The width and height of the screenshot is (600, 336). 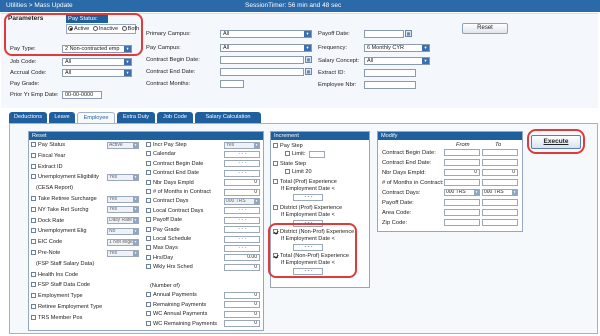 I want to click on extract-id-input, so click(x=390, y=73).